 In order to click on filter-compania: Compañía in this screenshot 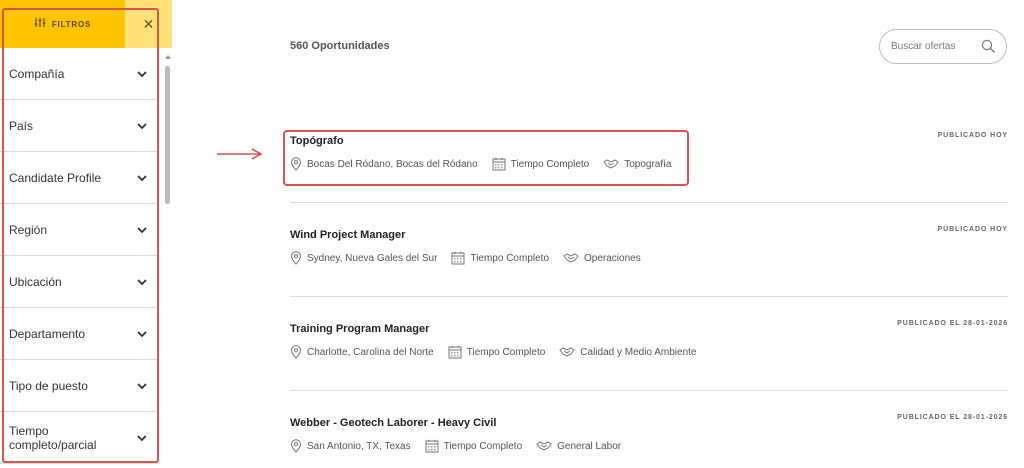, I will do `click(79, 74)`.